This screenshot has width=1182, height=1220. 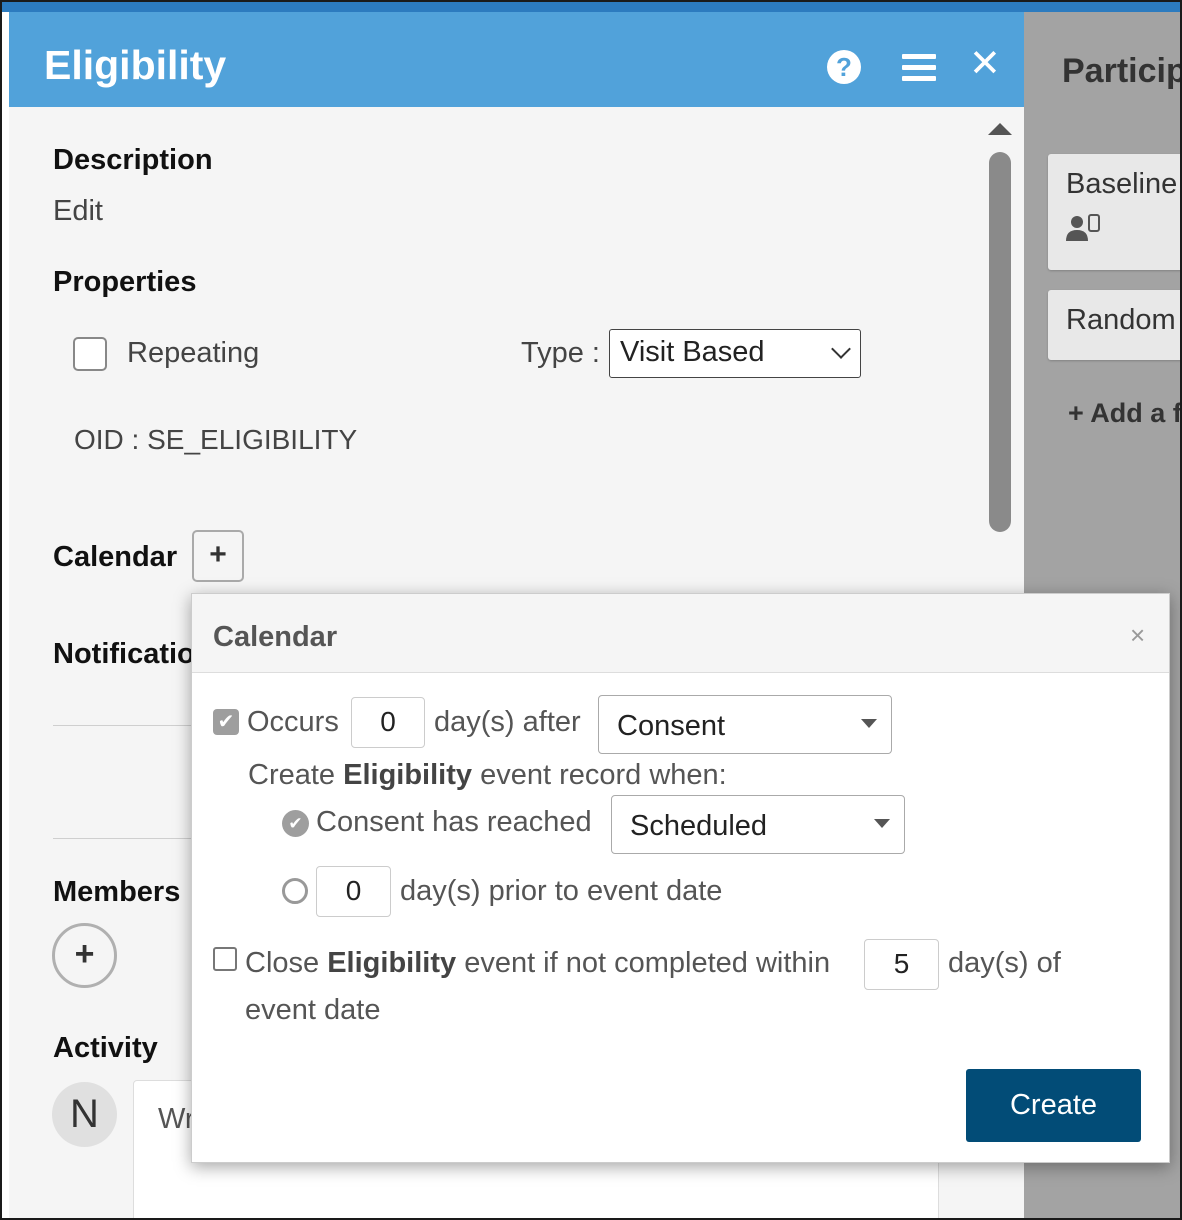 What do you see at coordinates (124, 654) in the screenshot?
I see `notifications-heading: Notificatio` at bounding box center [124, 654].